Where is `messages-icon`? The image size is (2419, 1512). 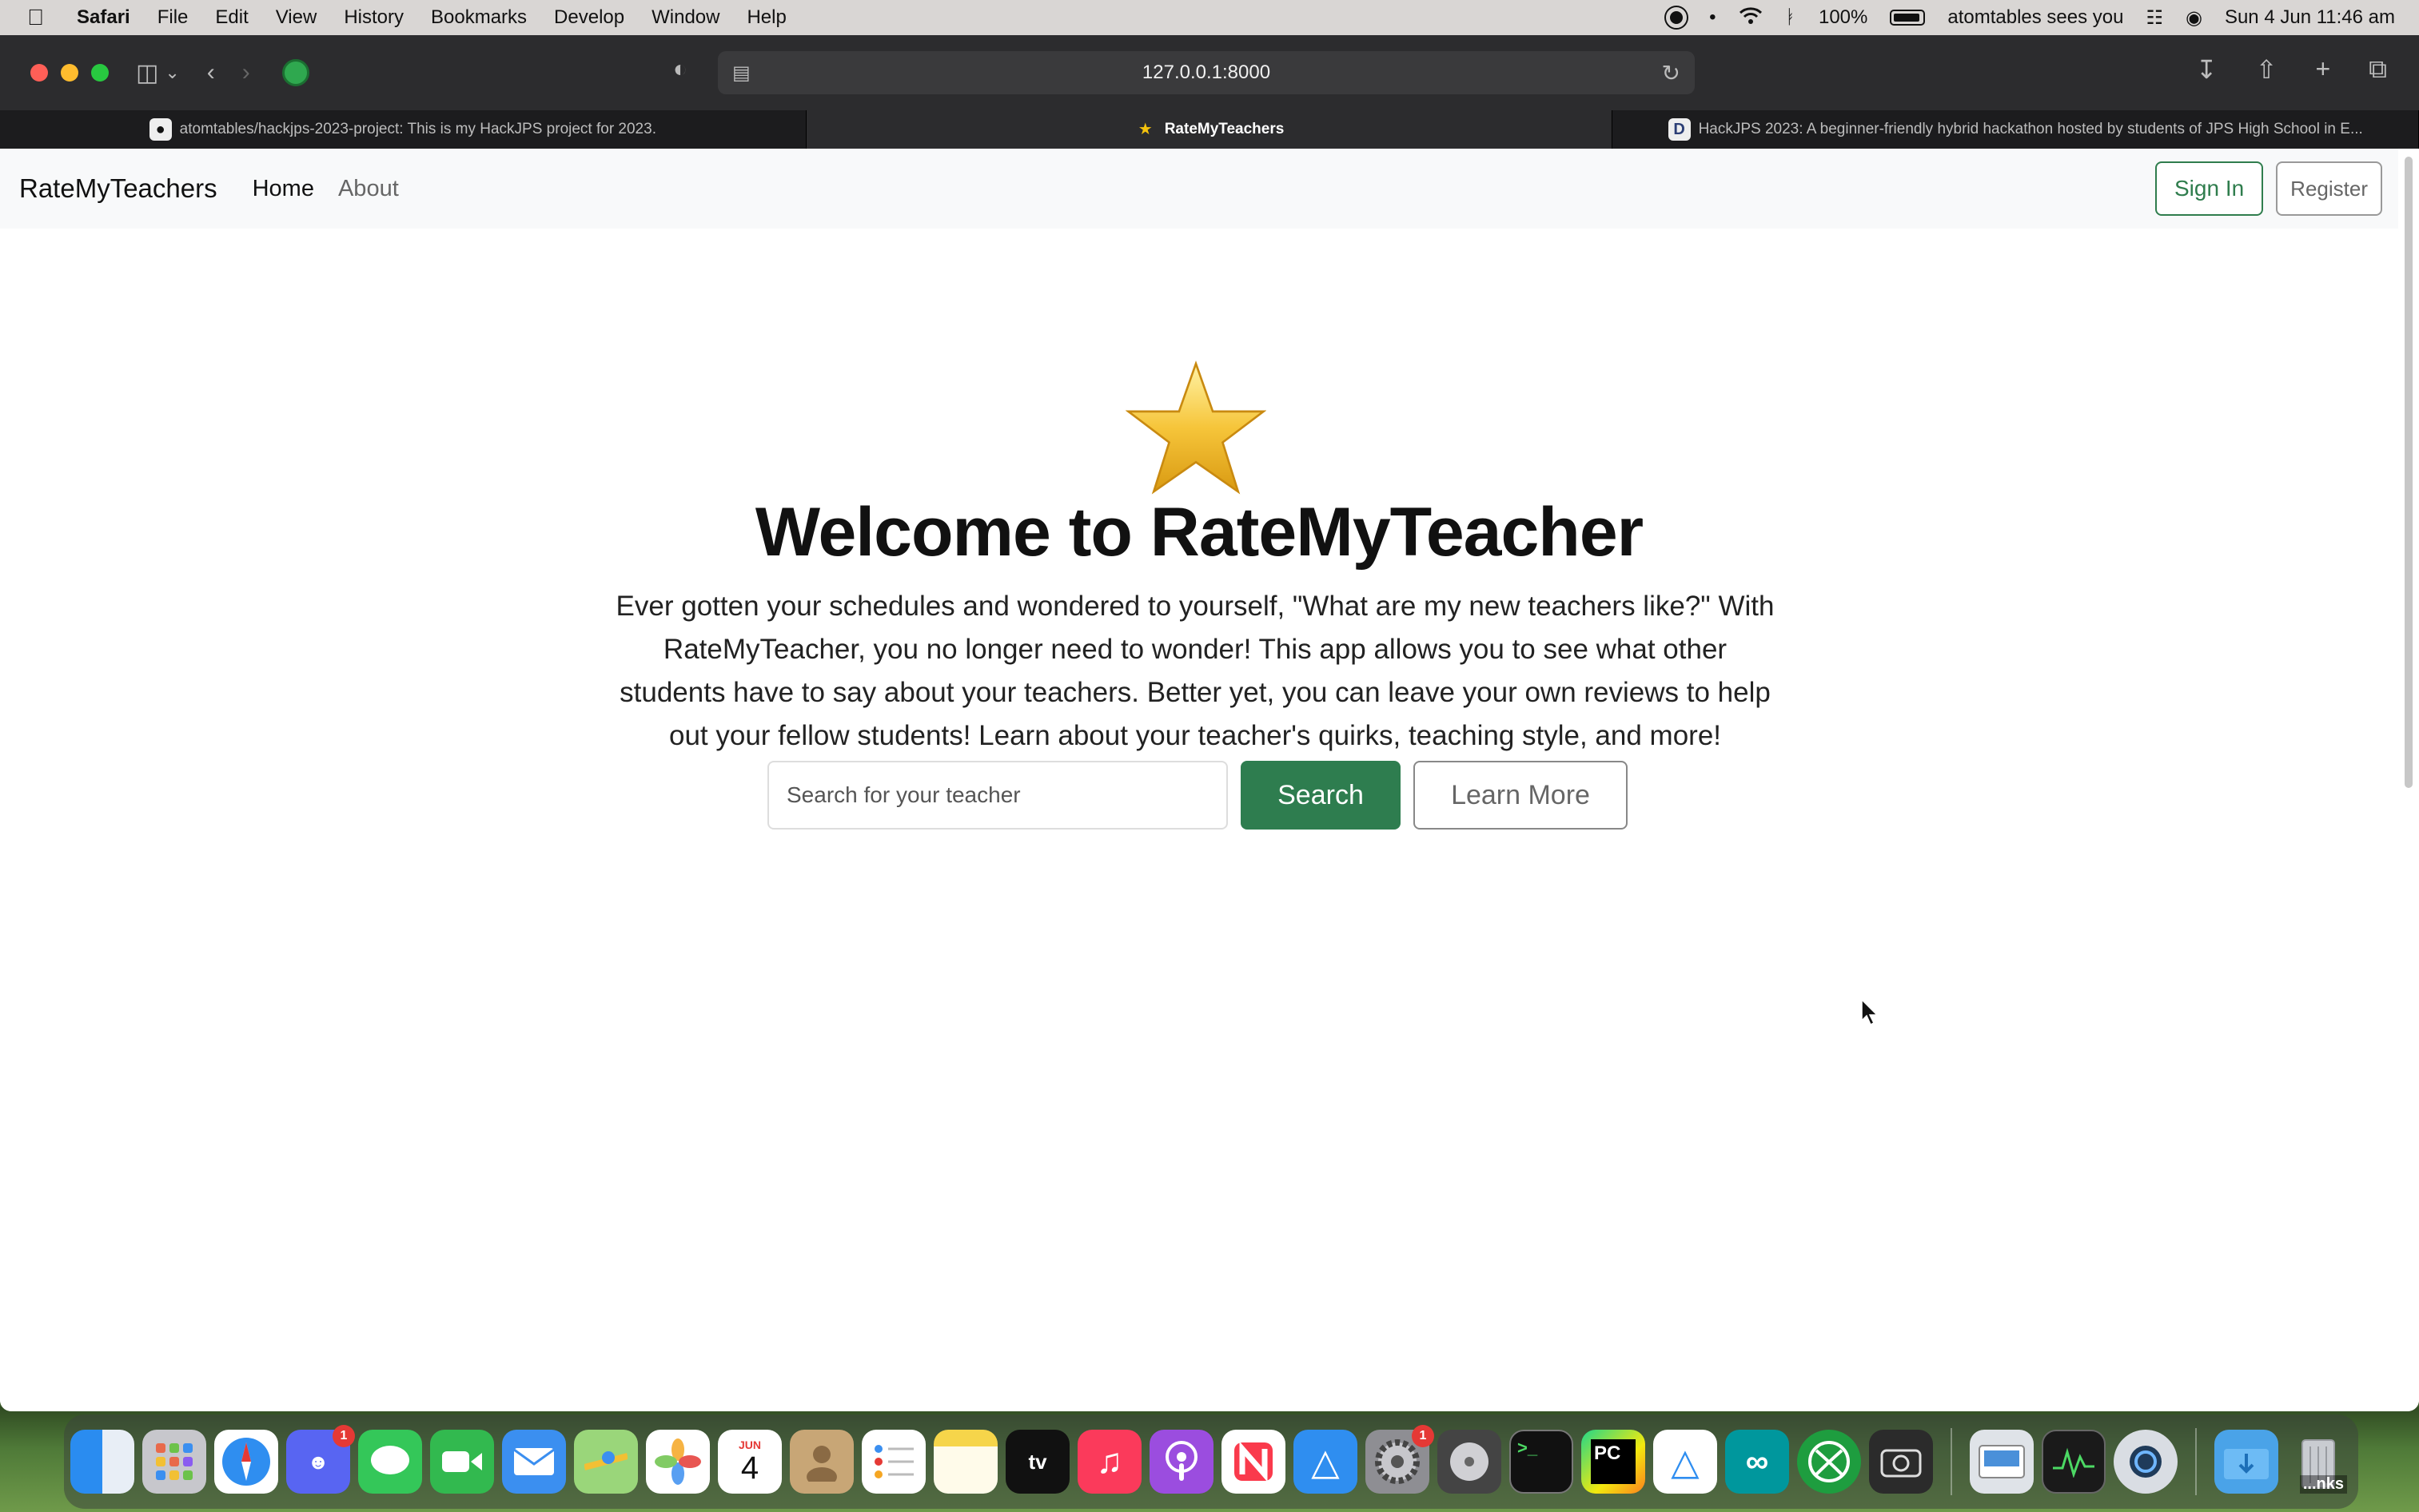
messages-icon is located at coordinates (390, 1462).